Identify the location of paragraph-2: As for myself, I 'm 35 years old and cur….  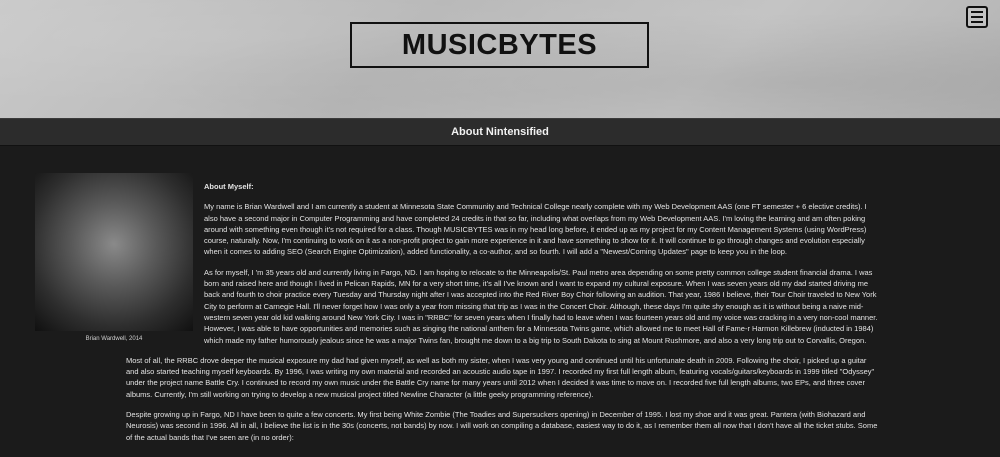
(541, 306).